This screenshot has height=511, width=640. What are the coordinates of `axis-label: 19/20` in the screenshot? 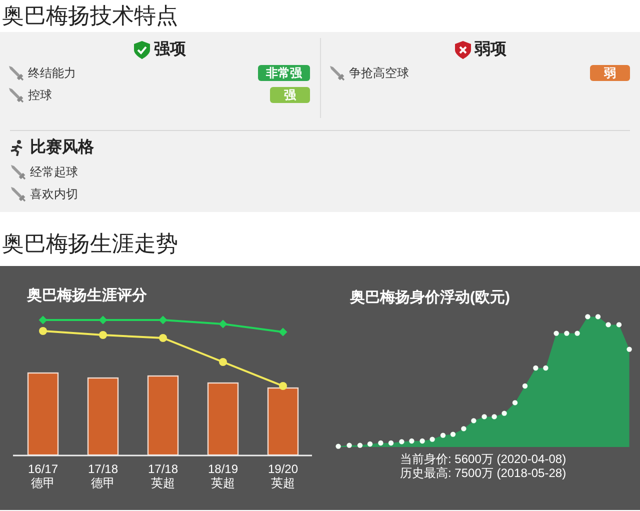 It's located at (283, 469).